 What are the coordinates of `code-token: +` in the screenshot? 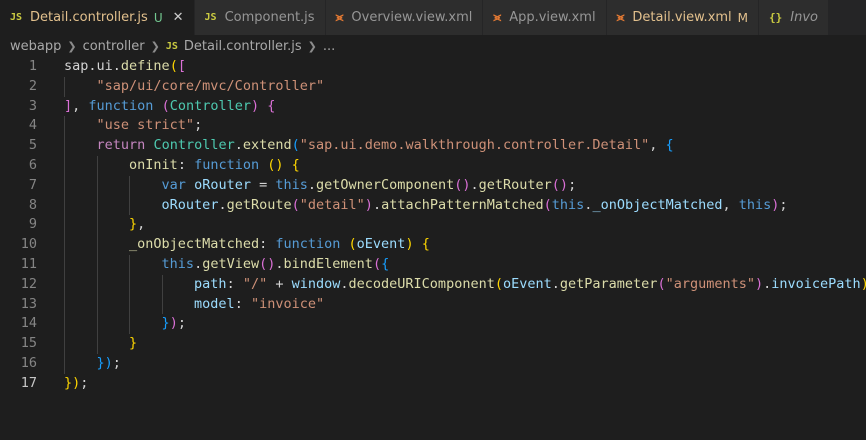 It's located at (279, 283).